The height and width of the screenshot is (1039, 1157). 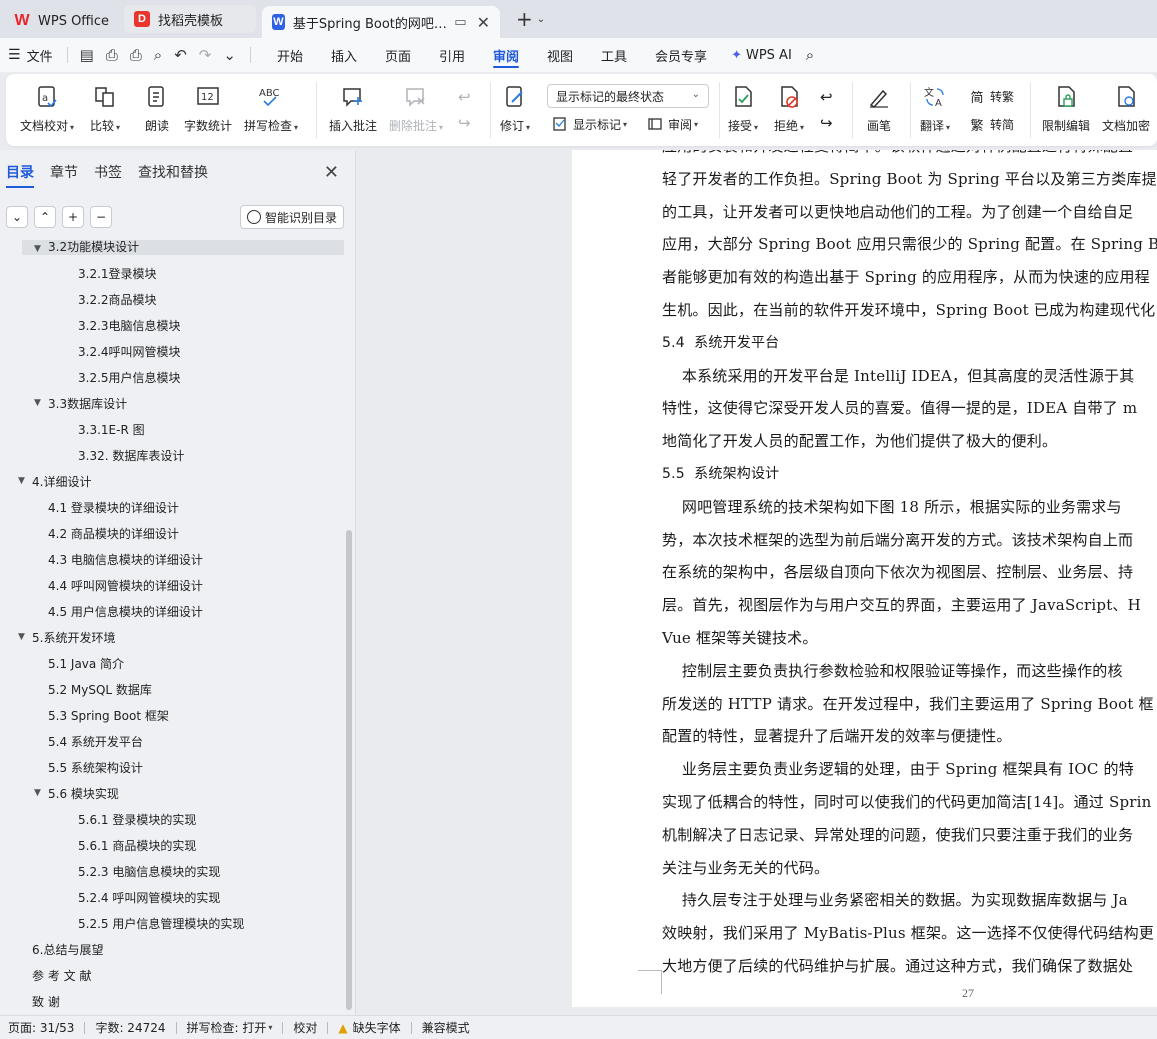 What do you see at coordinates (464, 97) in the screenshot?
I see `previous-comment-icon: ↩` at bounding box center [464, 97].